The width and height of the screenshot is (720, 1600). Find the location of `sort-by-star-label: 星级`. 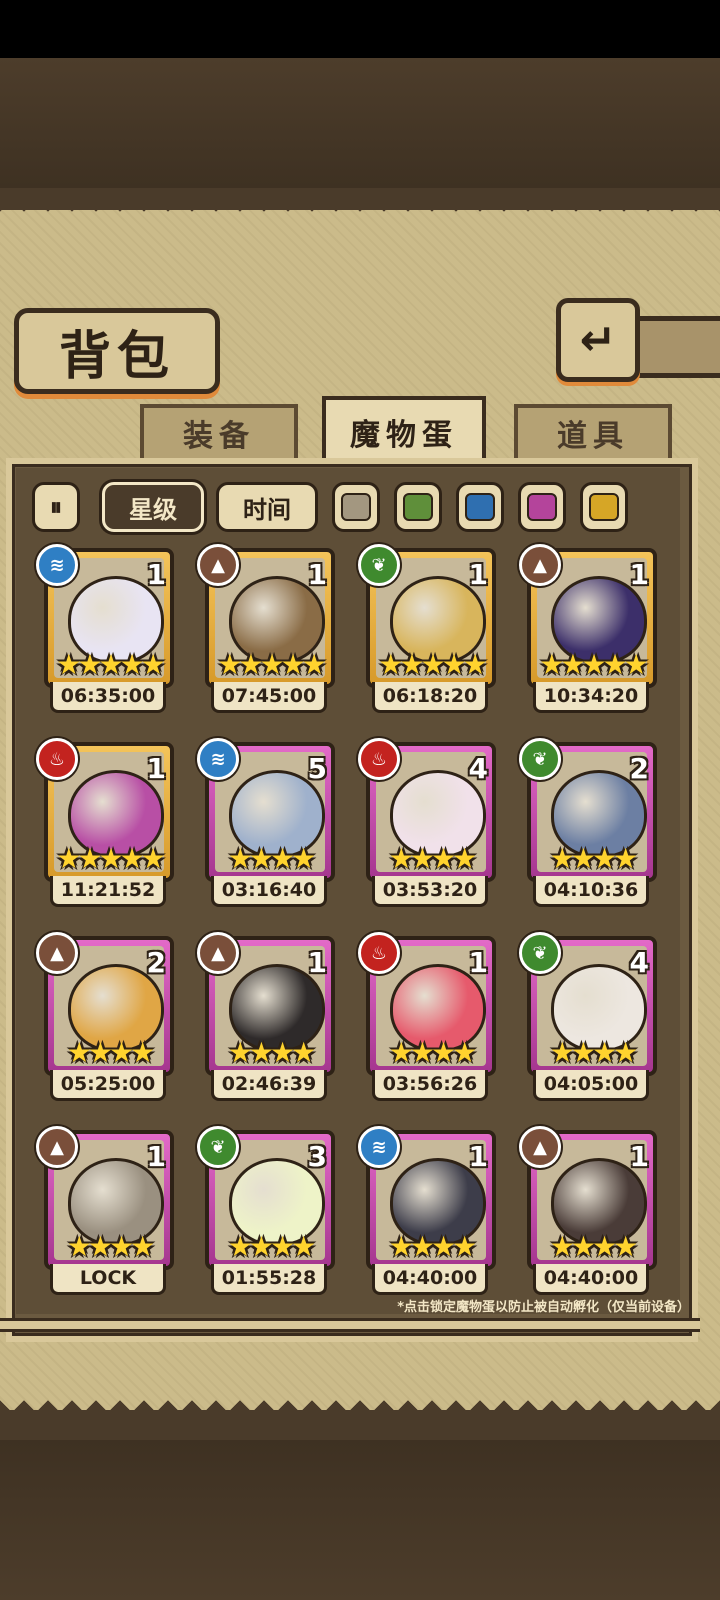

sort-by-star-label: 星级 is located at coordinates (153, 509).